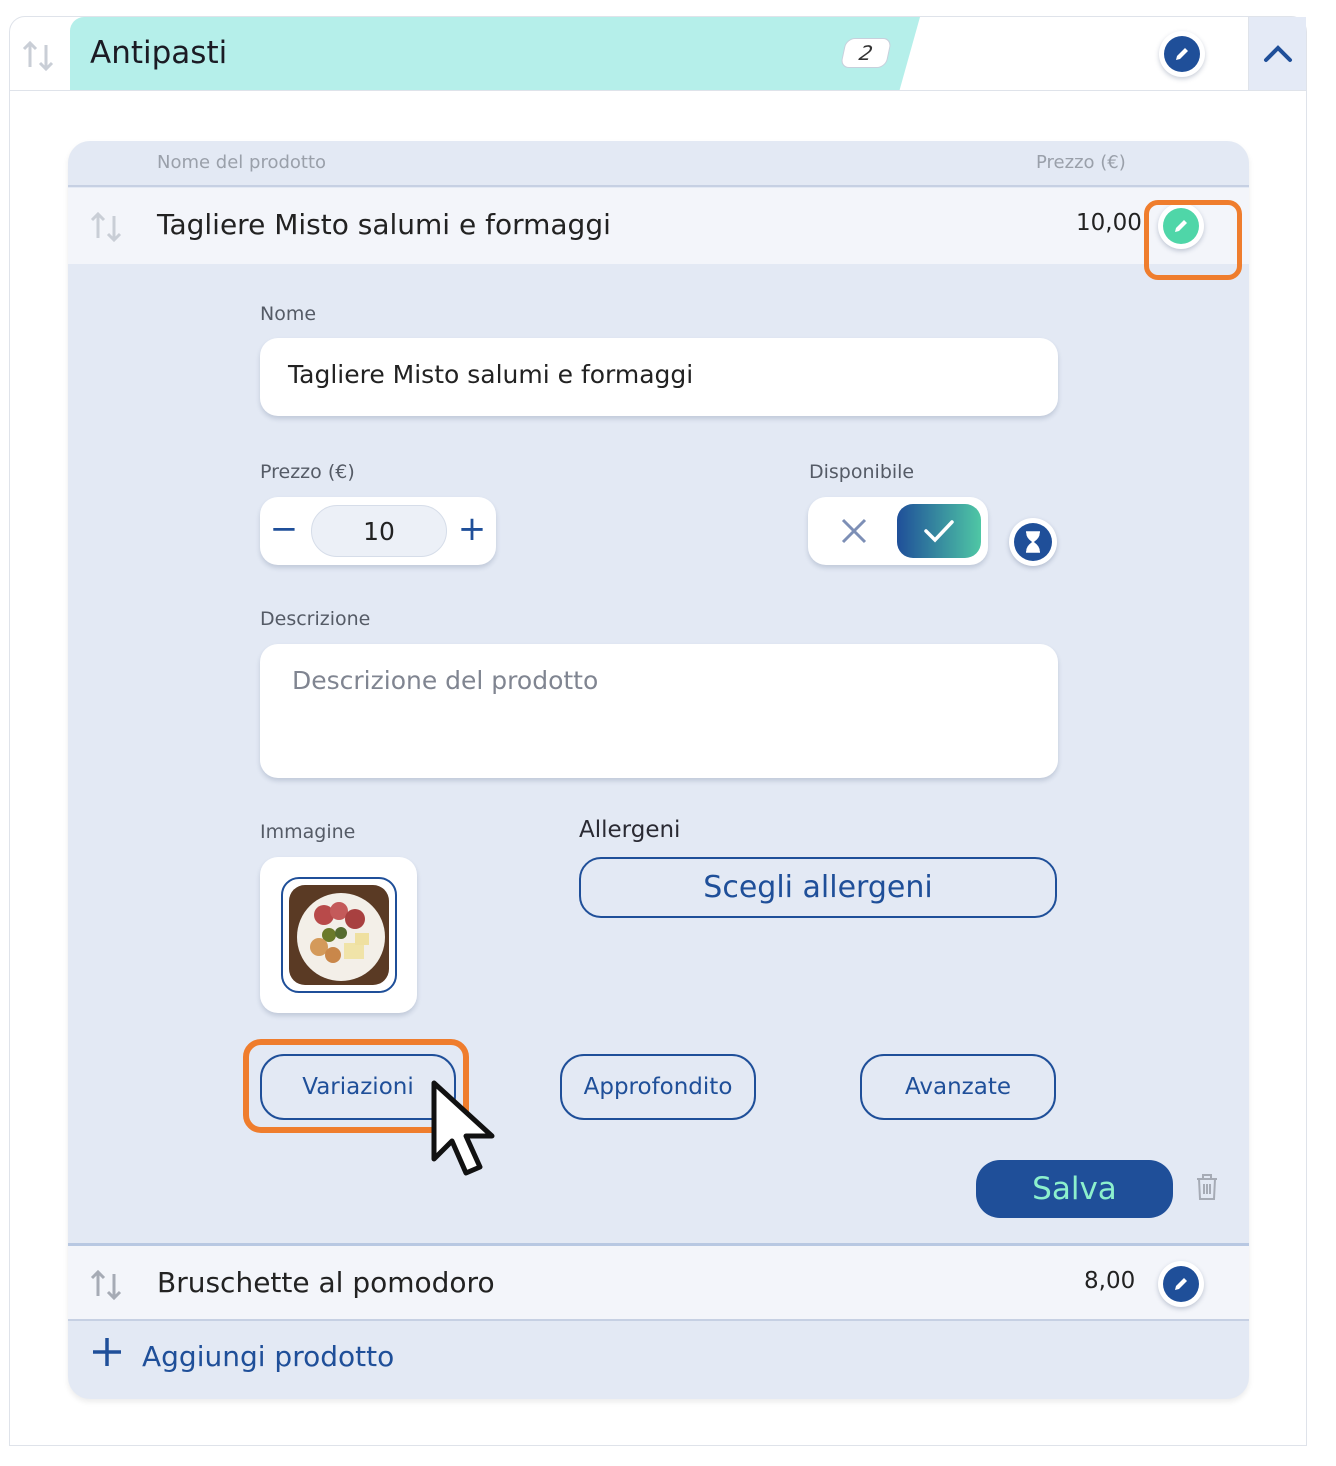 The width and height of the screenshot is (1336, 1466). Describe the element at coordinates (818, 887) in the screenshot. I see `choose-allergens-button: Scegli allergeni` at that location.